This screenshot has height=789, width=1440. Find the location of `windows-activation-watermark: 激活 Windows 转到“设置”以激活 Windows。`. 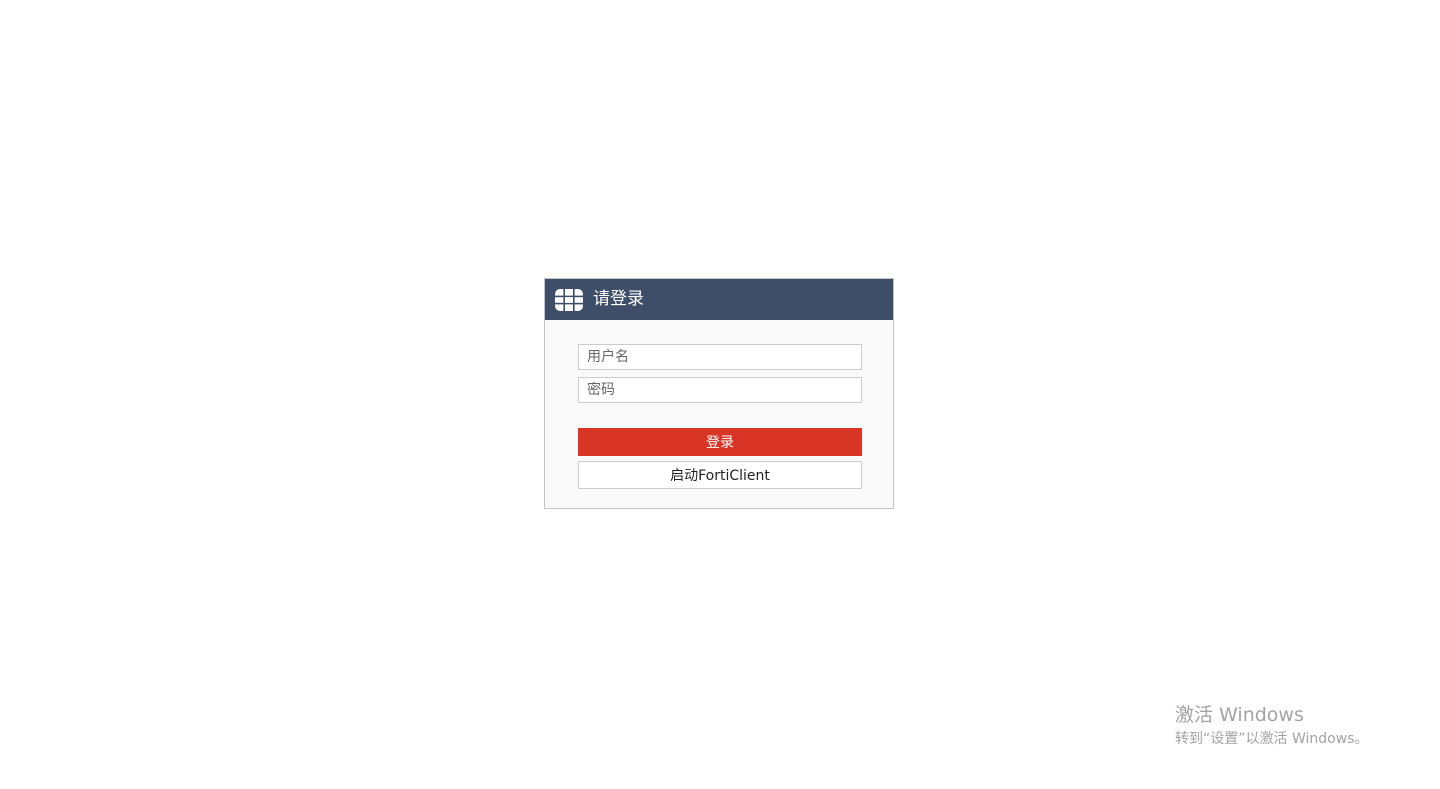

windows-activation-watermark: 激活 Windows 转到“设置”以激活 Windows。 is located at coordinates (1271, 725).